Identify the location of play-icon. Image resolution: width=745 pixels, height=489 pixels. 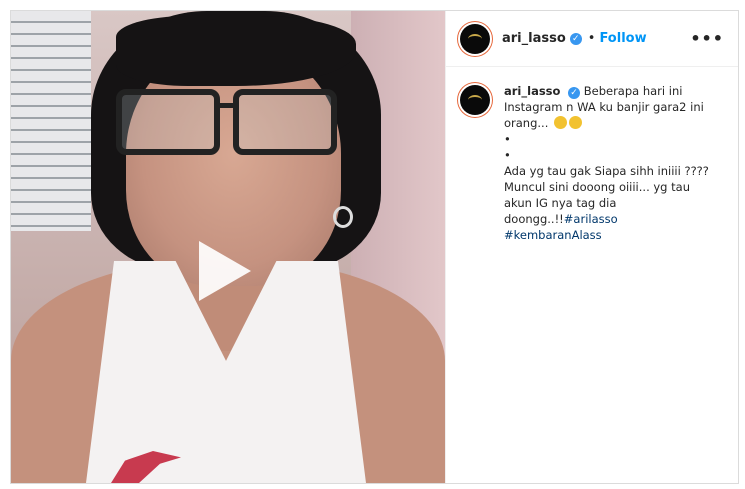
(225, 271).